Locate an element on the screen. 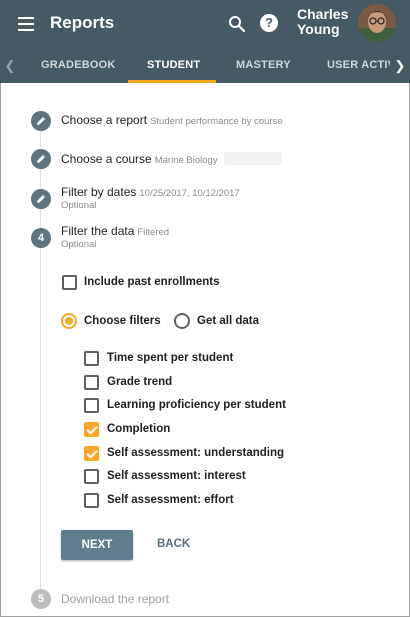 The image size is (410, 617). menu-icon is located at coordinates (26, 24).